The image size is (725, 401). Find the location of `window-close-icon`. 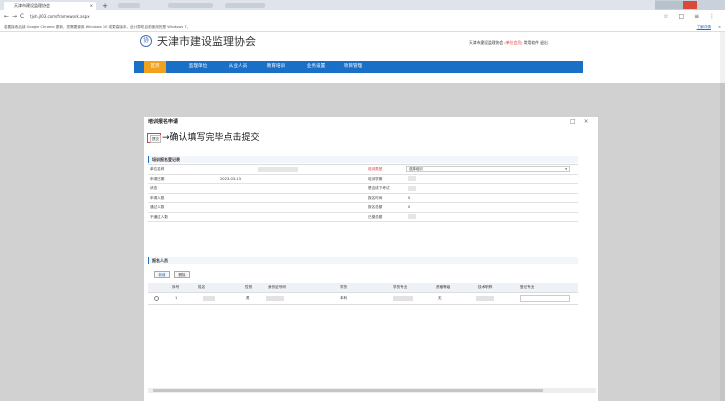

window-close-icon is located at coordinates (690, 5).